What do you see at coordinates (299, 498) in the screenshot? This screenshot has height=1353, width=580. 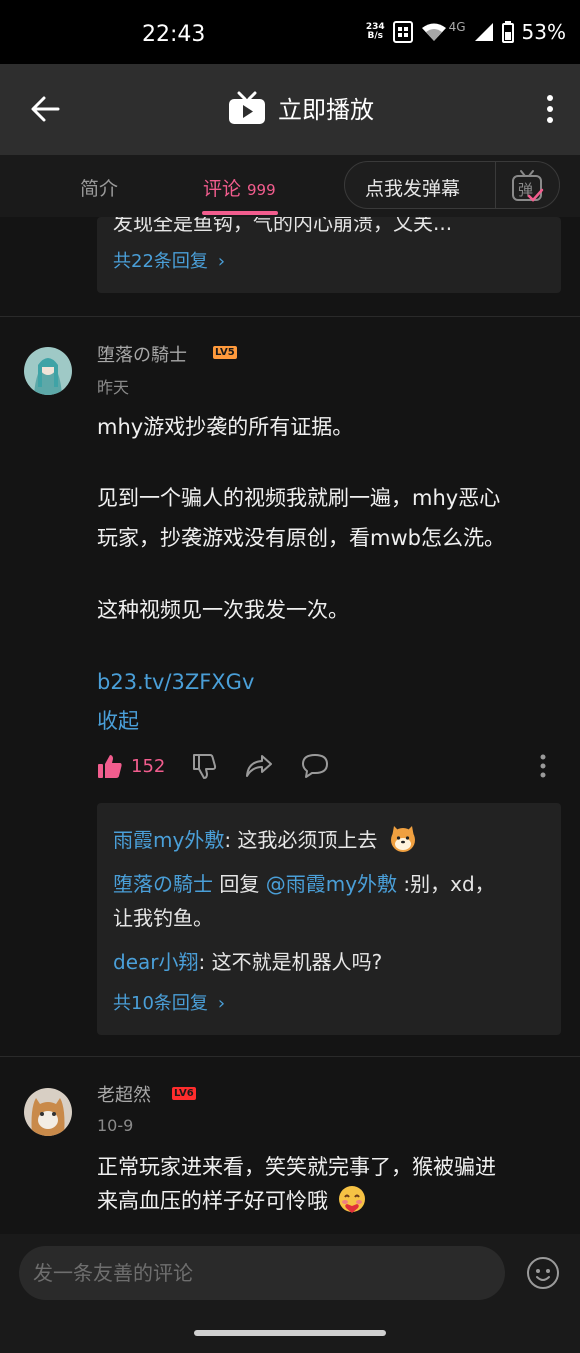 I see `comment-line: 见到一个骗人的视频我就刷一遍，mhy恶心` at bounding box center [299, 498].